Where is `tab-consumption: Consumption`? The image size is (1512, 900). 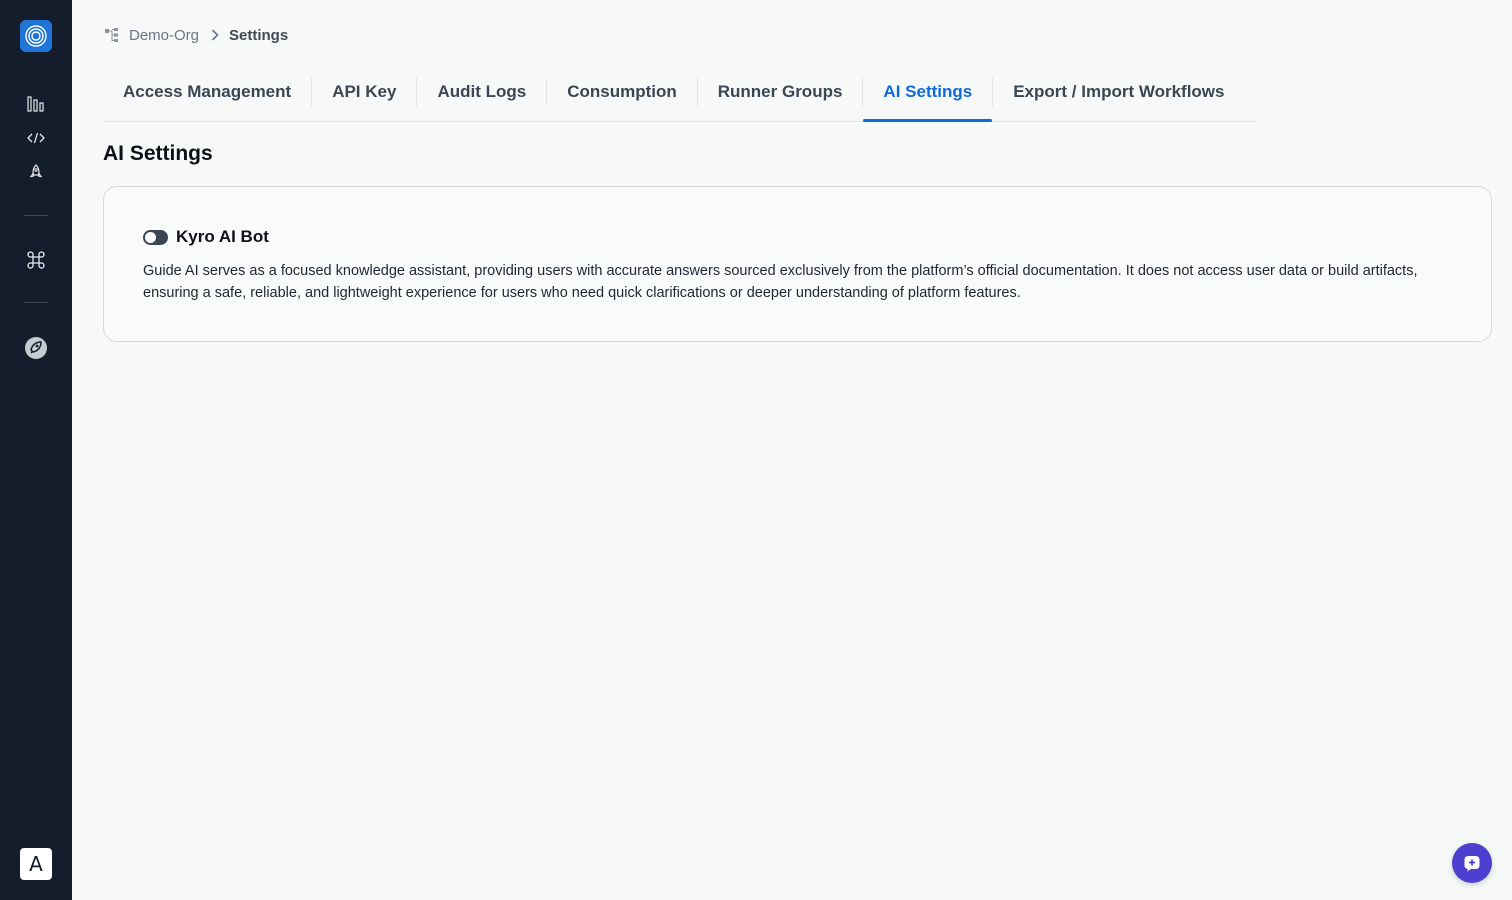
tab-consumption: Consumption is located at coordinates (622, 96).